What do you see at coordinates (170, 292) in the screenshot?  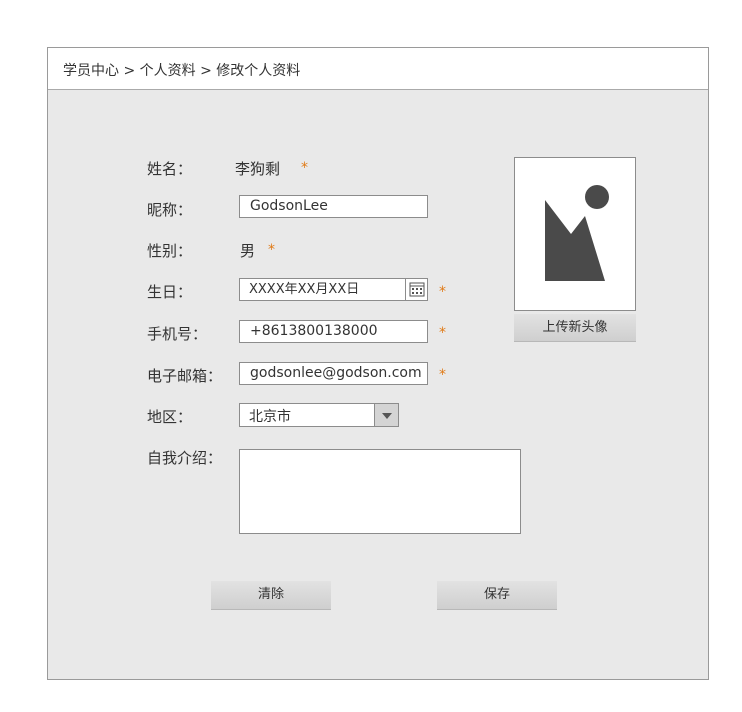 I see `birthday-label: 生日：` at bounding box center [170, 292].